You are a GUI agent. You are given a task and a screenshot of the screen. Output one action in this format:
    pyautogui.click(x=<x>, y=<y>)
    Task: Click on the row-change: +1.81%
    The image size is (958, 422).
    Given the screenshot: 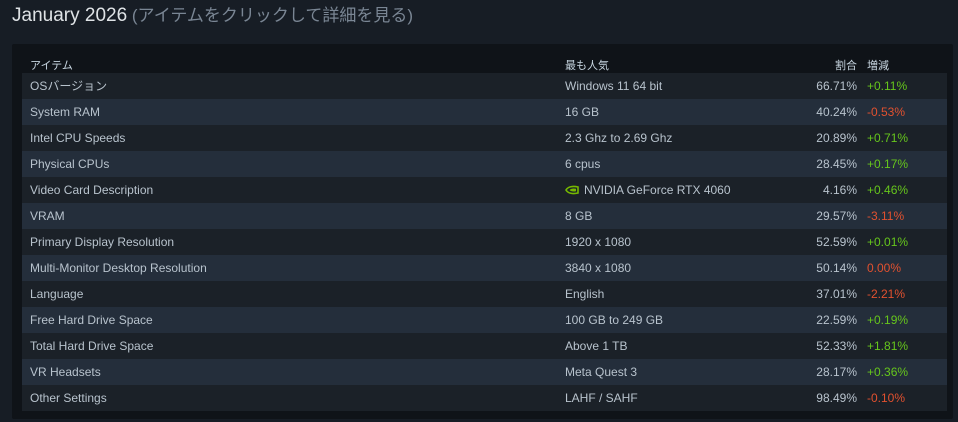 What is the action you would take?
    pyautogui.click(x=888, y=346)
    